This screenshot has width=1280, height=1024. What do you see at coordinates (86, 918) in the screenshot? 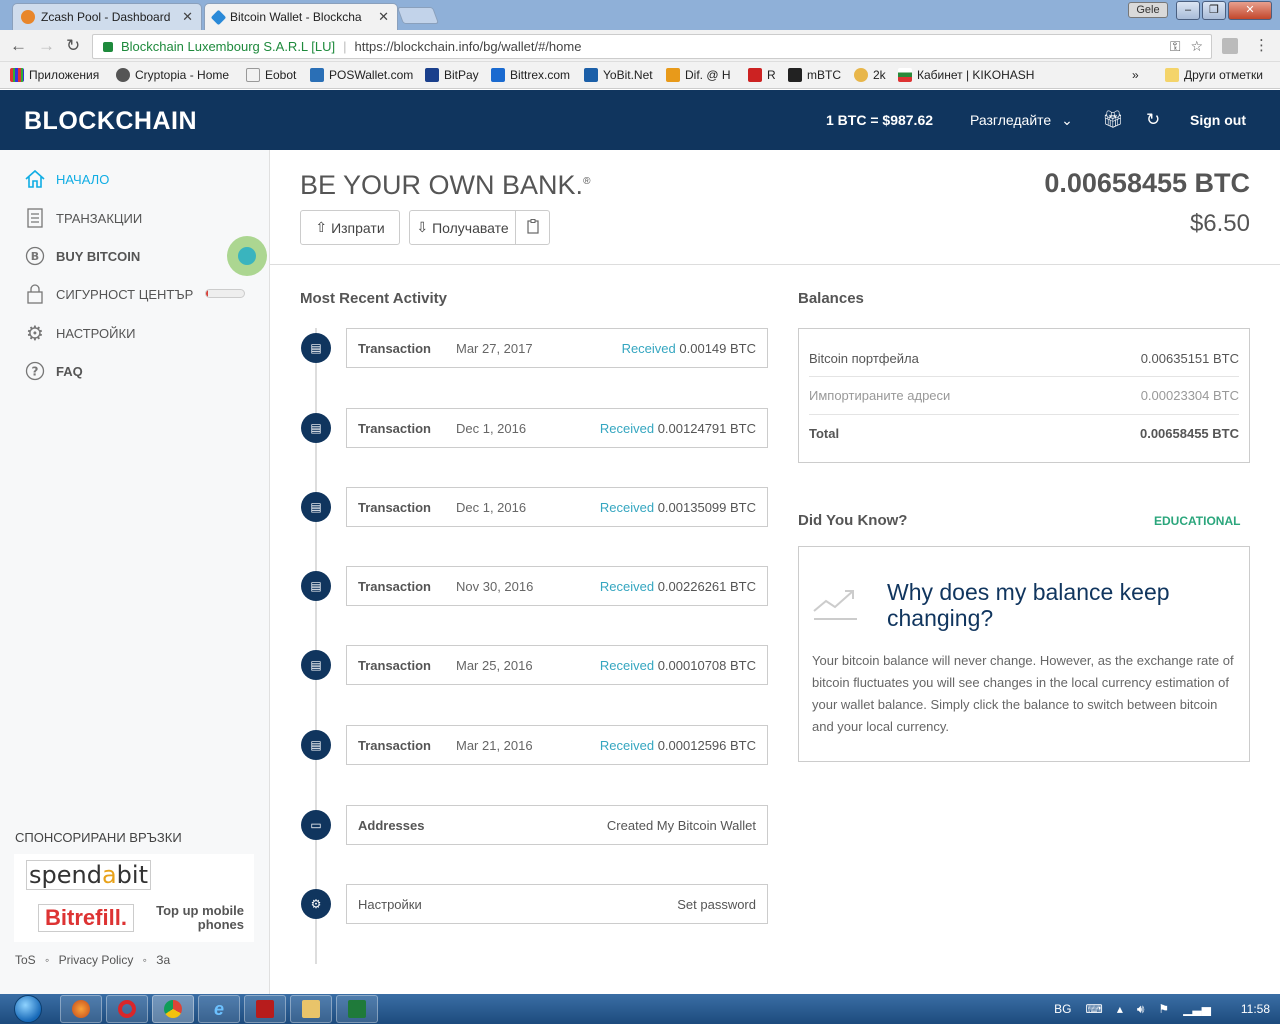
I see `bitrefill-logo: Bitrefill.` at bounding box center [86, 918].